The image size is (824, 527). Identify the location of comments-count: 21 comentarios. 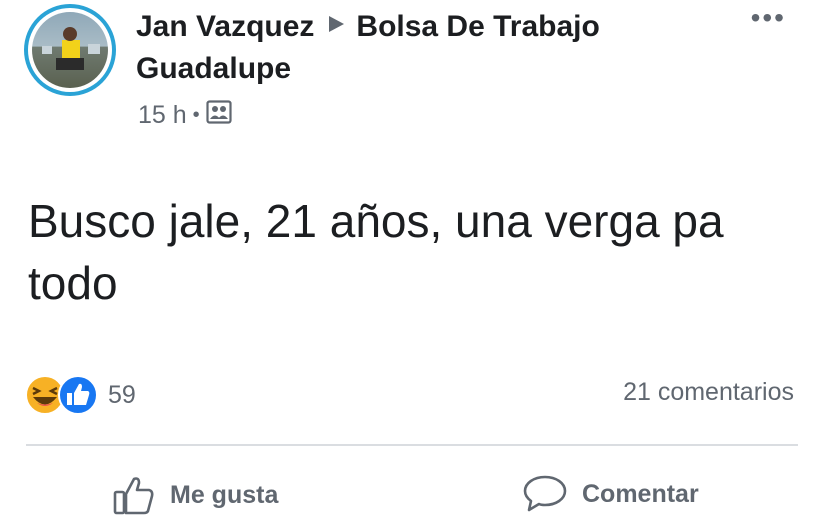
(708, 392).